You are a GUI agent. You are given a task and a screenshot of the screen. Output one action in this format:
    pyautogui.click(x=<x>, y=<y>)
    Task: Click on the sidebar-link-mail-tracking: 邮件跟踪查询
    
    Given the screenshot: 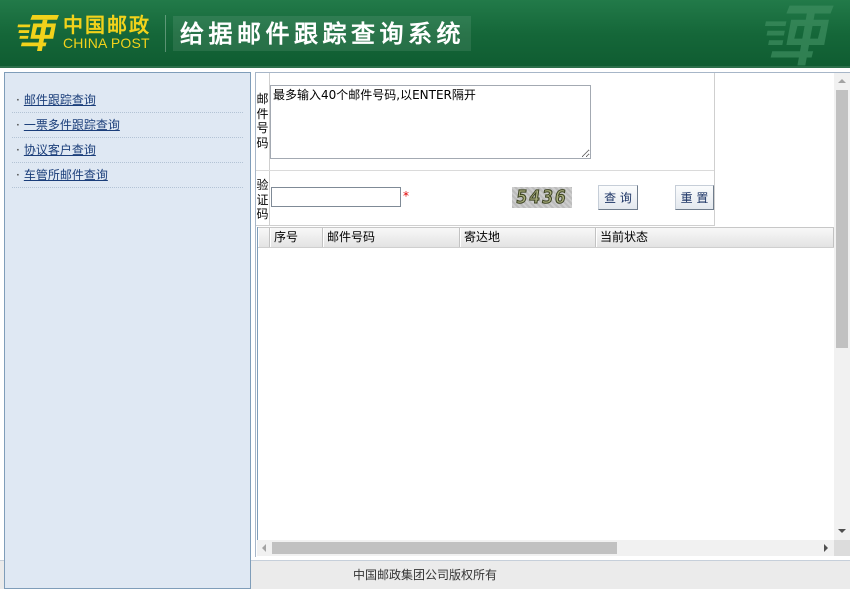 What is the action you would take?
    pyautogui.click(x=60, y=100)
    